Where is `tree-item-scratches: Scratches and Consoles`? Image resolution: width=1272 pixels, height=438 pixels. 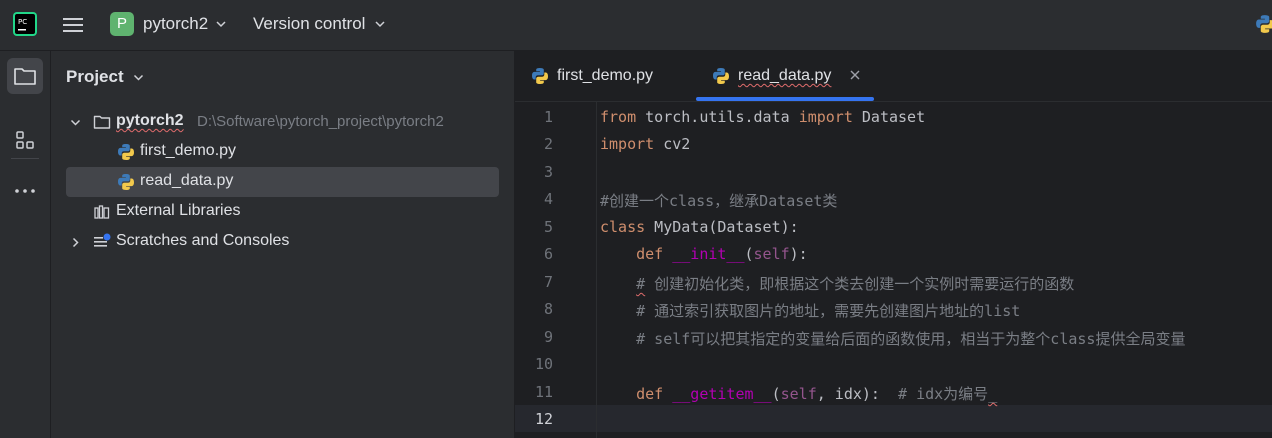 tree-item-scratches: Scratches and Consoles is located at coordinates (282, 242).